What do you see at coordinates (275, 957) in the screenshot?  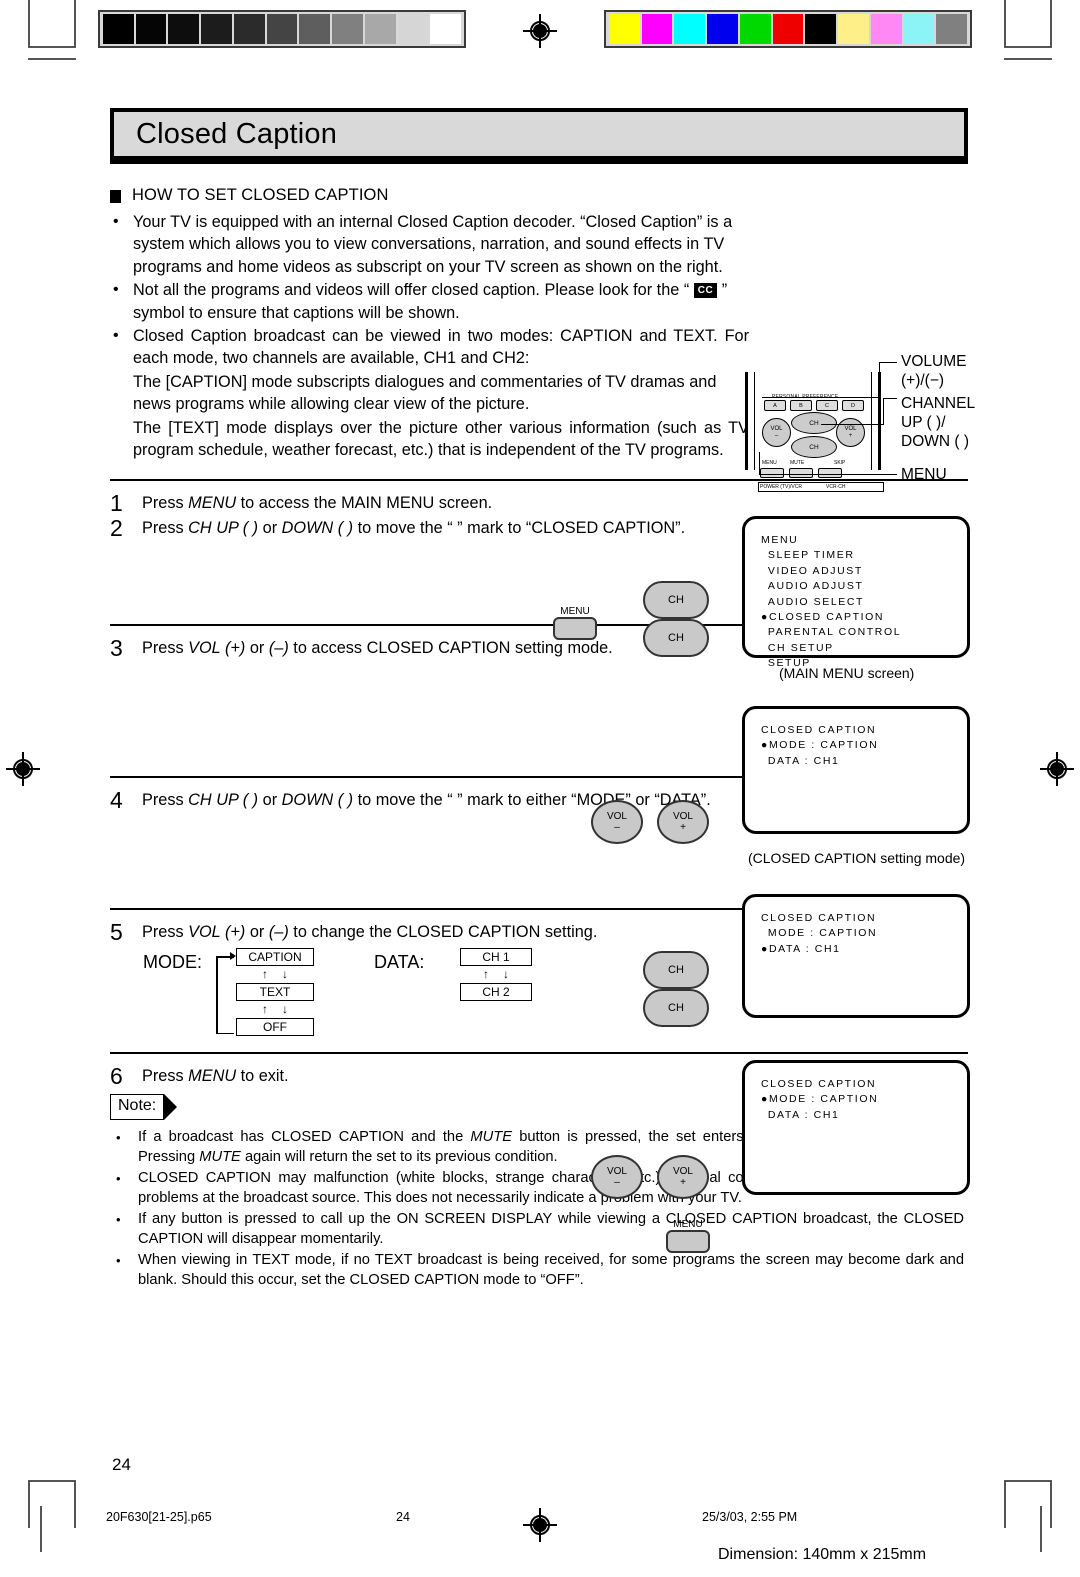 I see `mode-option-caption: CAPTION` at bounding box center [275, 957].